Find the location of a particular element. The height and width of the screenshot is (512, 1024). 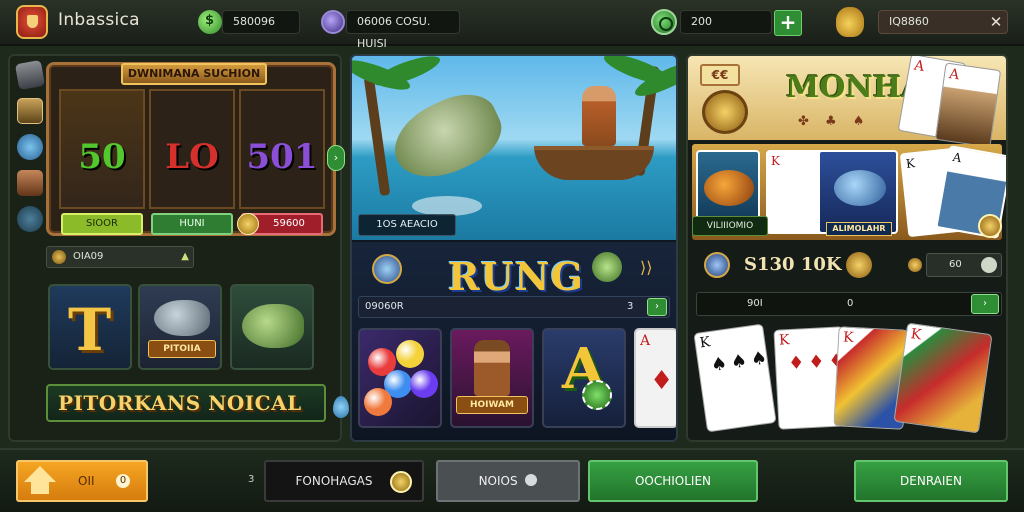

home-button: OII 0 is located at coordinates (82, 481).